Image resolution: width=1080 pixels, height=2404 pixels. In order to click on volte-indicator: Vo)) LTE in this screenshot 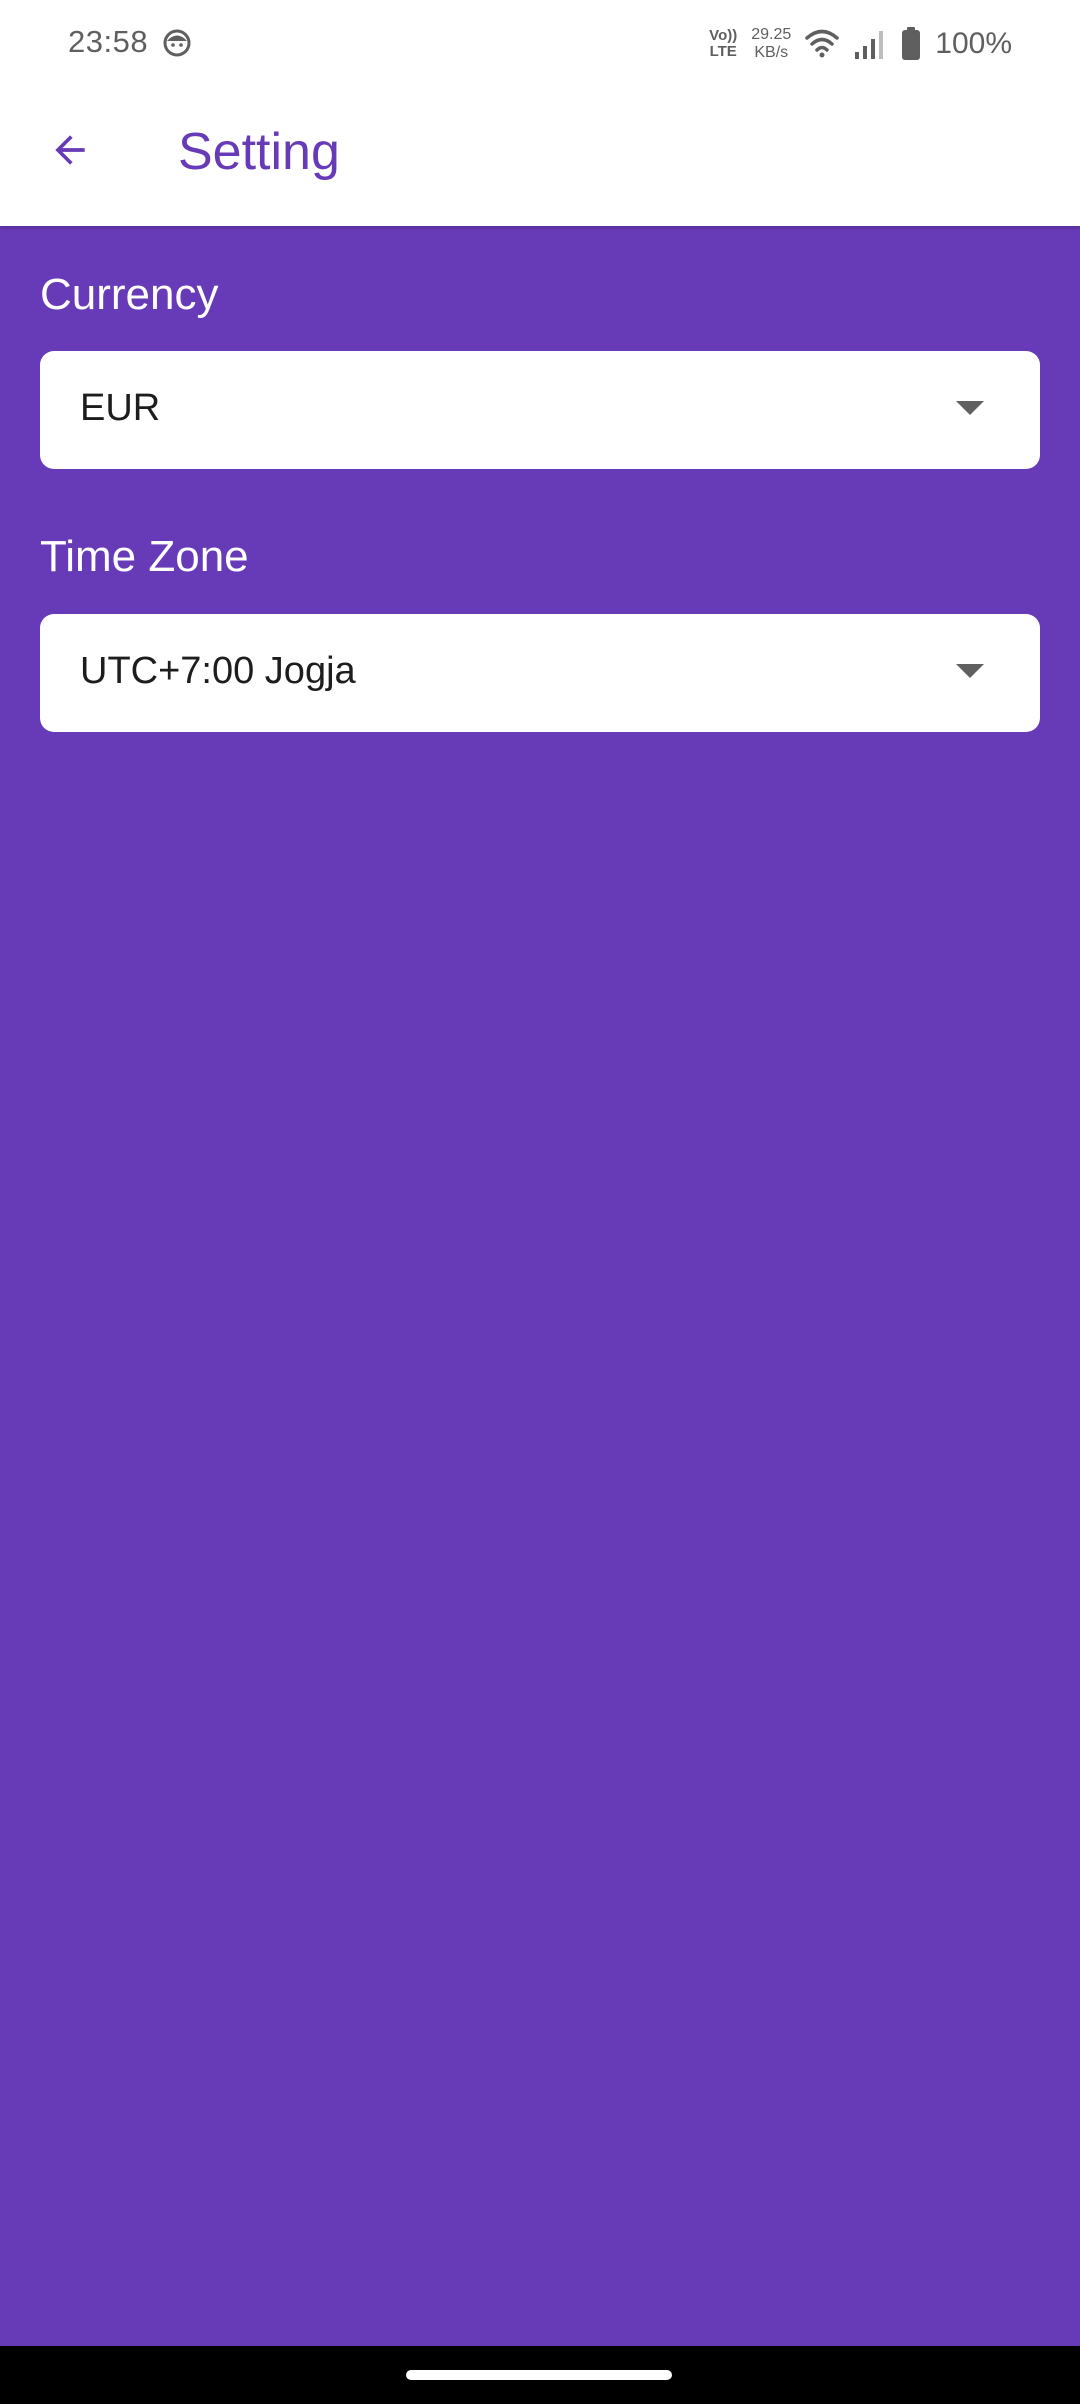, I will do `click(723, 44)`.